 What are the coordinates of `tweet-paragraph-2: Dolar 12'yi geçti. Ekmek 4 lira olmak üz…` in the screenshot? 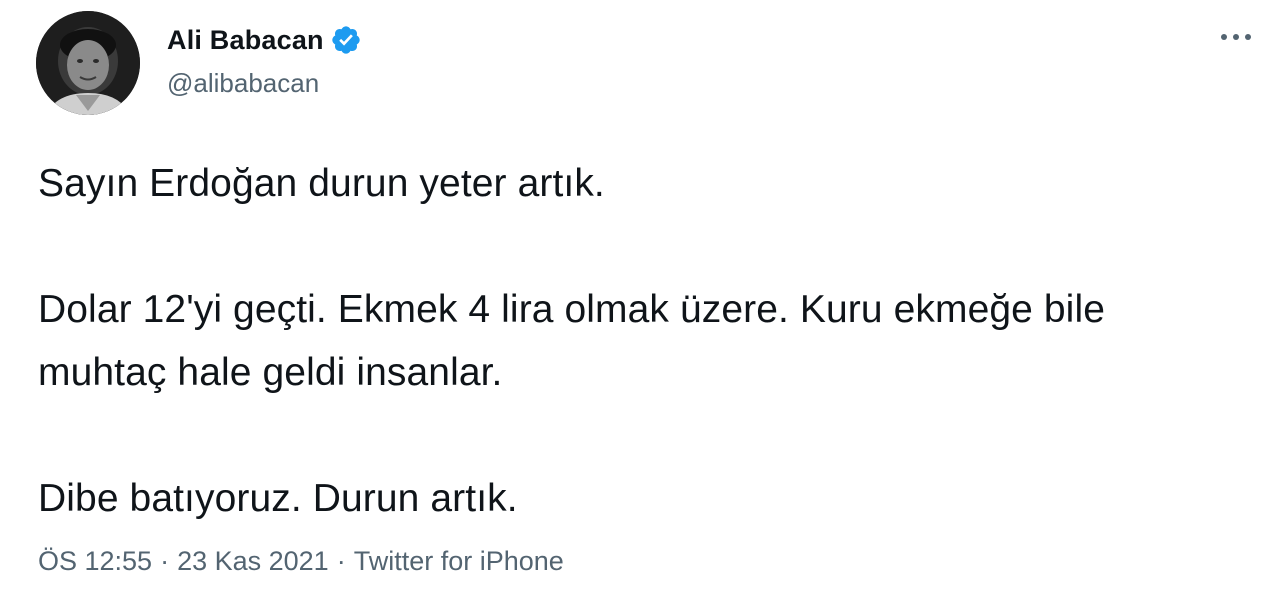 It's located at (572, 341).